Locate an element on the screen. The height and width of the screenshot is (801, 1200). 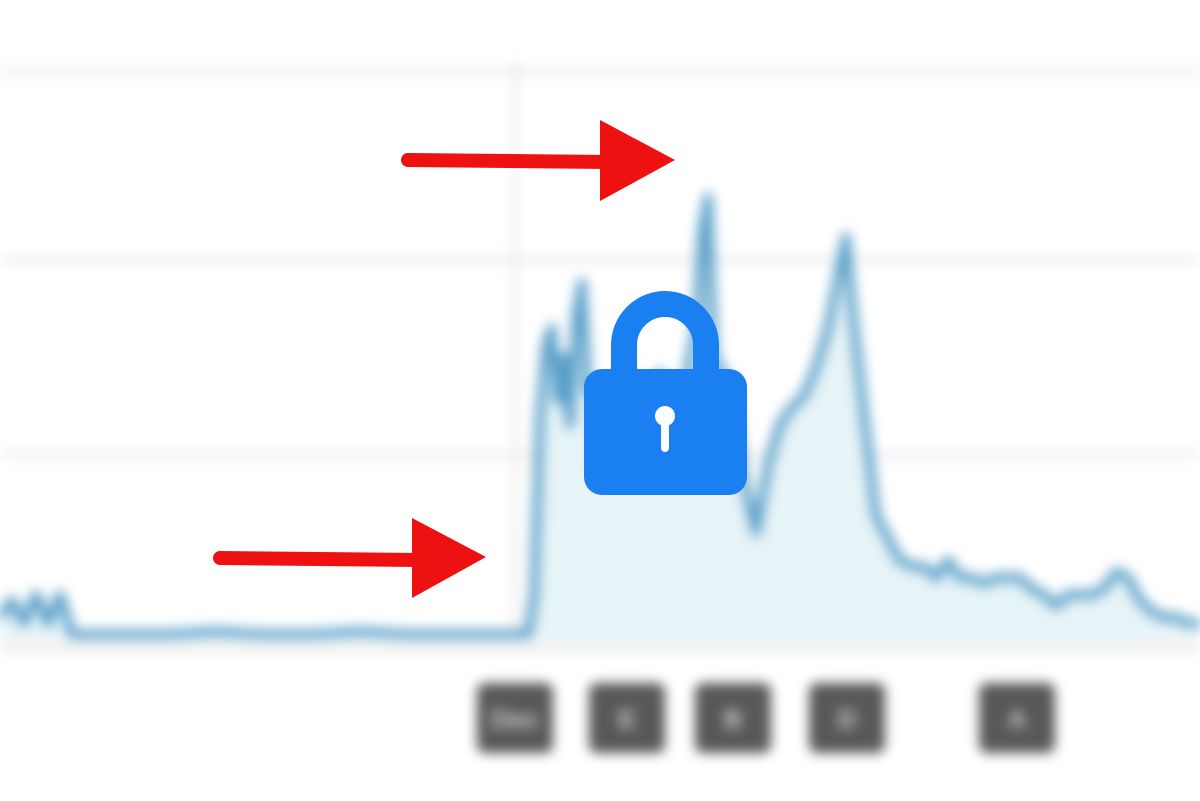
lock-icon is located at coordinates (665, 393).